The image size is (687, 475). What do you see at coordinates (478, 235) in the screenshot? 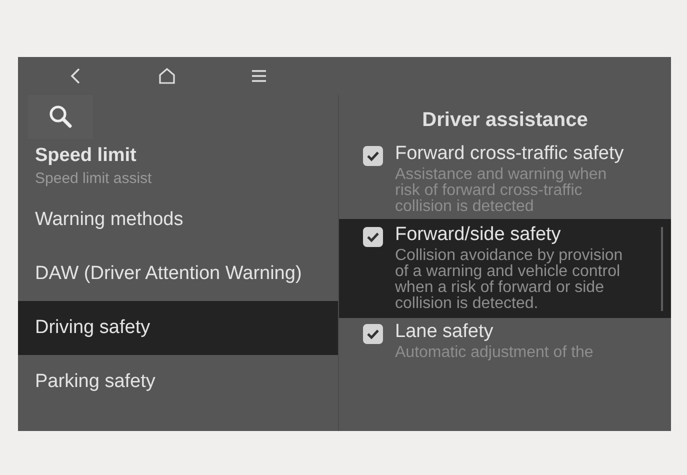
I see `option-label: Forward/side safety` at bounding box center [478, 235].